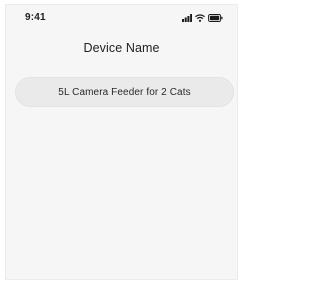 The height and width of the screenshot is (283, 320). Describe the element at coordinates (121, 48) in the screenshot. I see `page-title: Device Name` at that location.